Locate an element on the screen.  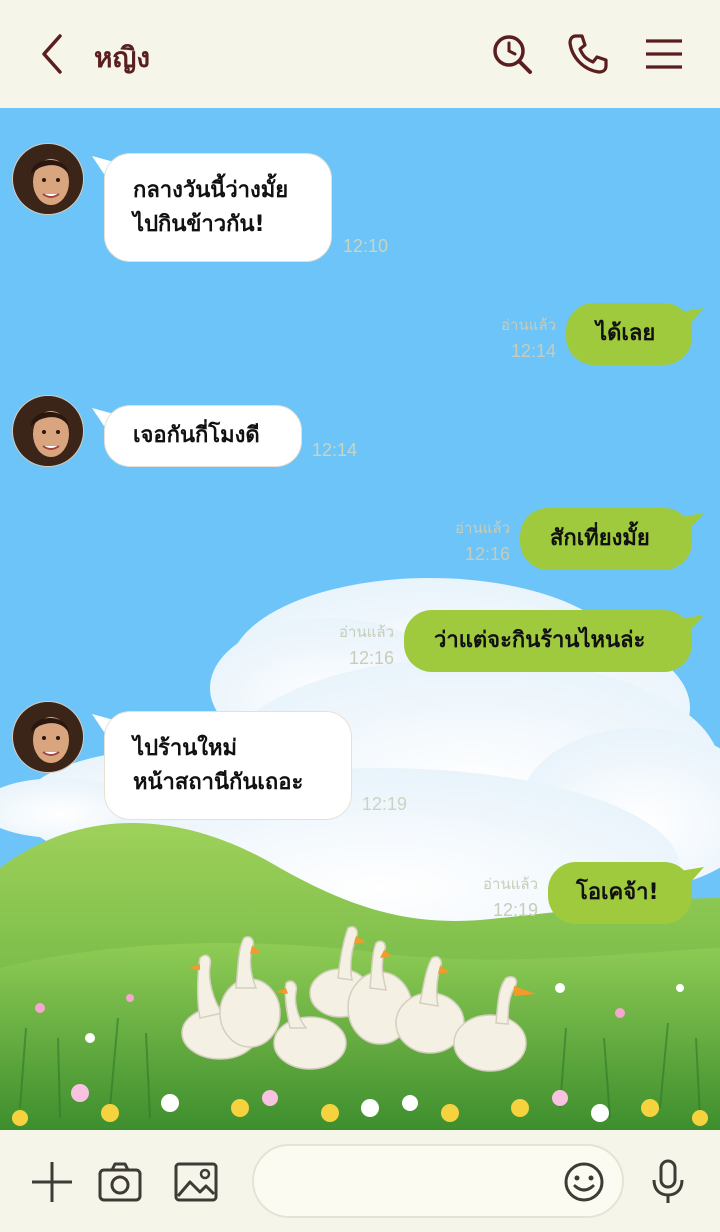
contact-name: หญิง is located at coordinates (122, 57).